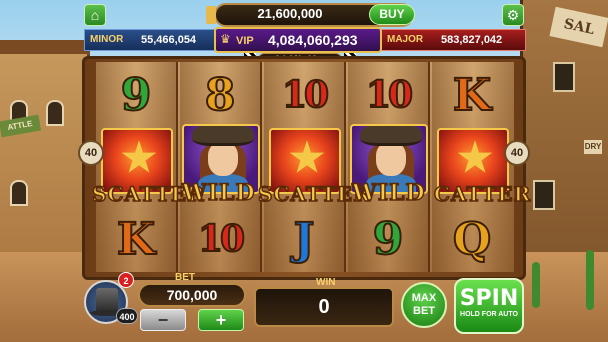 The image size is (608, 342). Describe the element at coordinates (472, 239) in the screenshot. I see `reel-symbol: Q` at that location.